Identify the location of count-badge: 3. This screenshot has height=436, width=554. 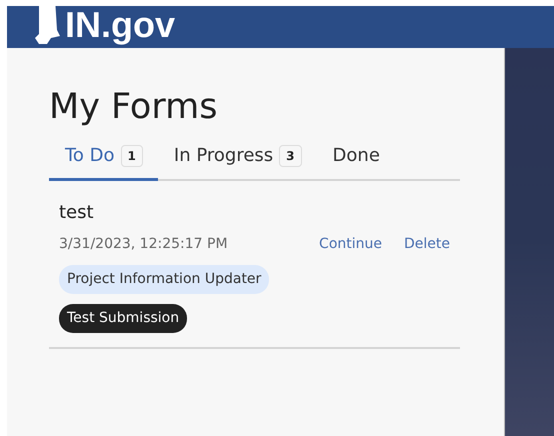
(290, 155).